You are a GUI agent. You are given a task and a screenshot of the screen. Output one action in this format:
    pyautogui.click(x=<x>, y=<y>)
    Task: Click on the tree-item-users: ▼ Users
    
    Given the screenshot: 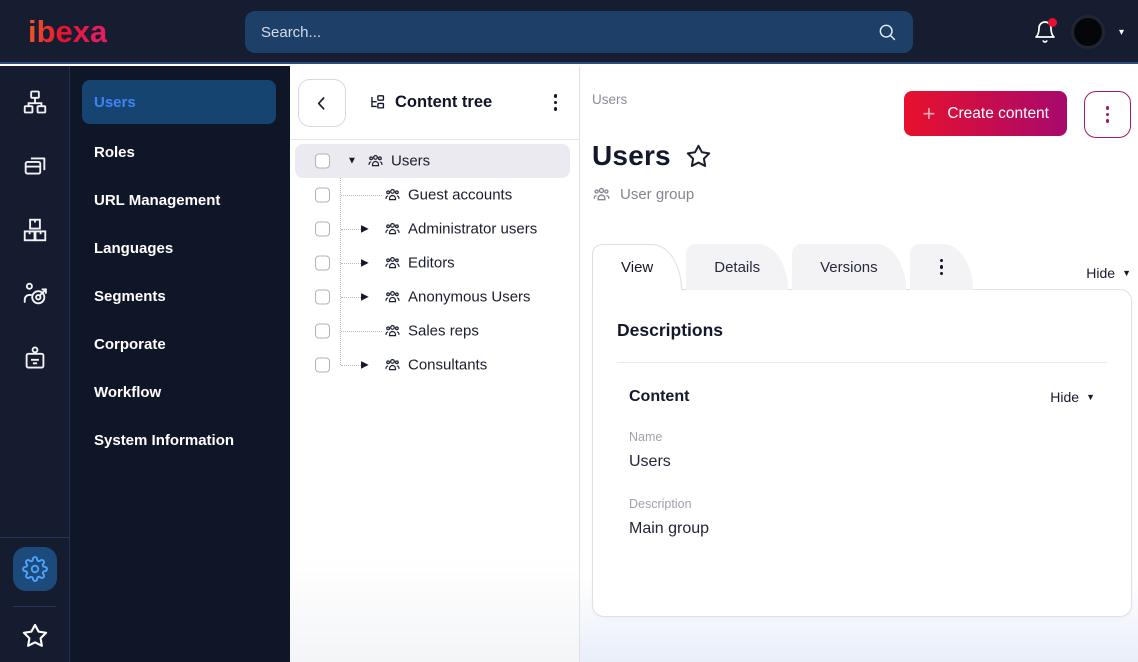 What is the action you would take?
    pyautogui.click(x=434, y=161)
    